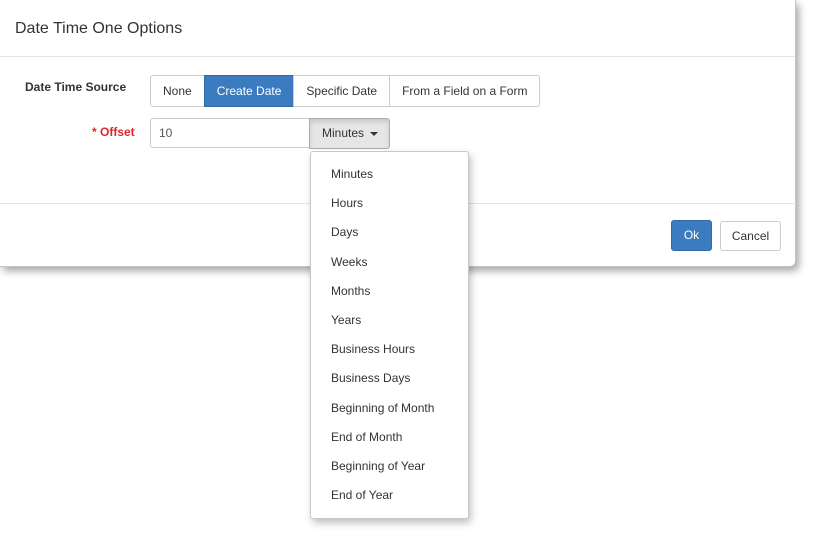 This screenshot has height=534, width=813. I want to click on unit-option-end-of-year: End of Year, so click(389, 495).